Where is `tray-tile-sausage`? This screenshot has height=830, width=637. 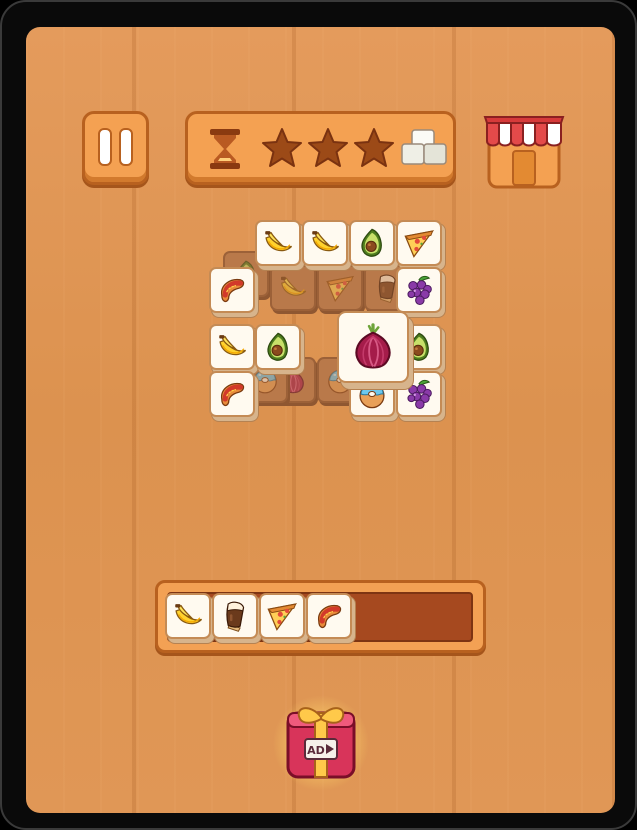
tray-tile-sausage is located at coordinates (329, 616).